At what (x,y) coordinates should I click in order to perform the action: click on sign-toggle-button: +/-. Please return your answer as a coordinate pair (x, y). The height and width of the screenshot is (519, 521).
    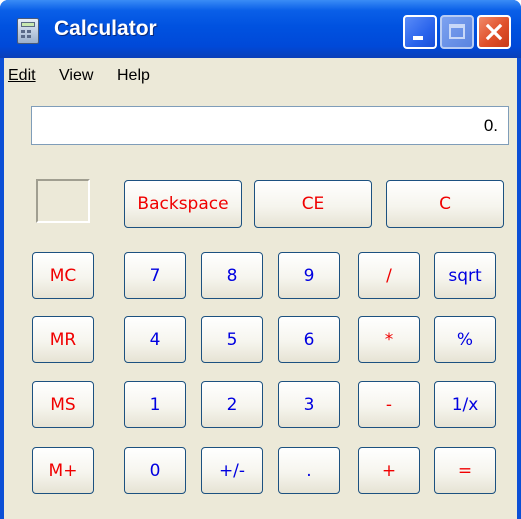
    Looking at the image, I should click on (232, 470).